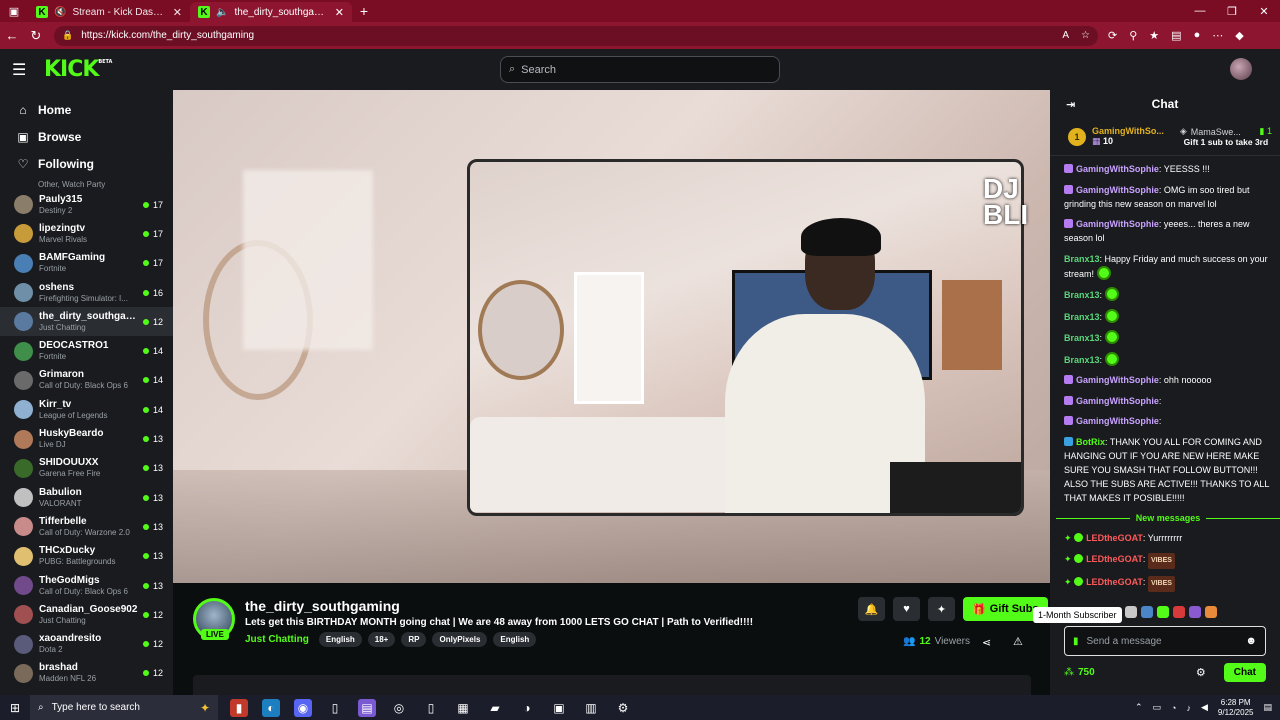  What do you see at coordinates (414, 639) in the screenshot?
I see `tag-chip: RP` at bounding box center [414, 639].